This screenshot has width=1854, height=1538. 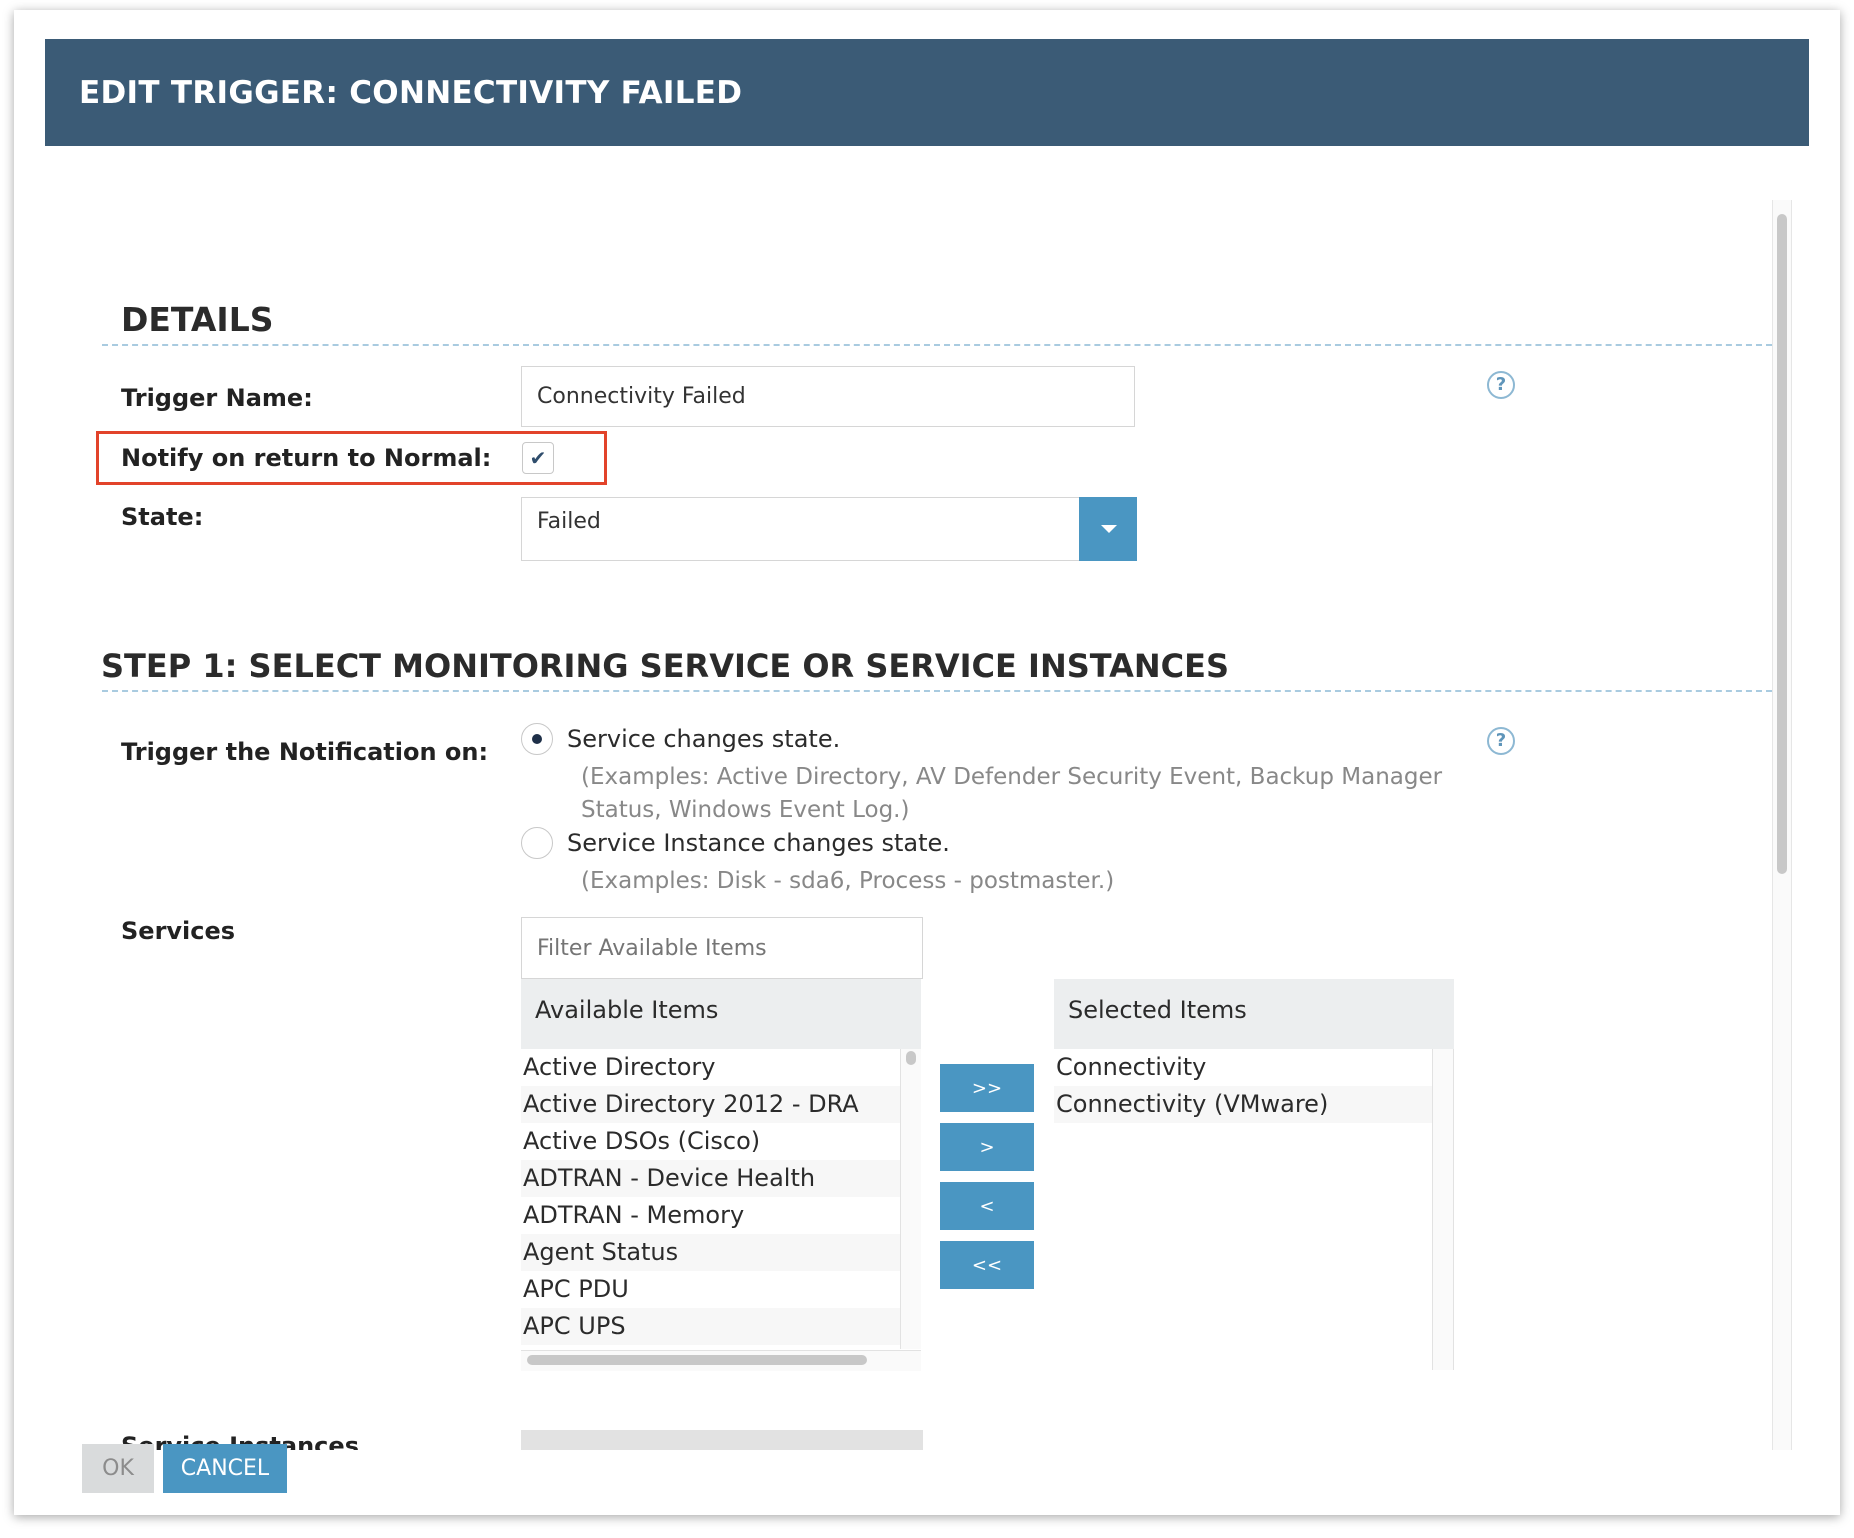 I want to click on available-list-hscroll, so click(x=721, y=1360).